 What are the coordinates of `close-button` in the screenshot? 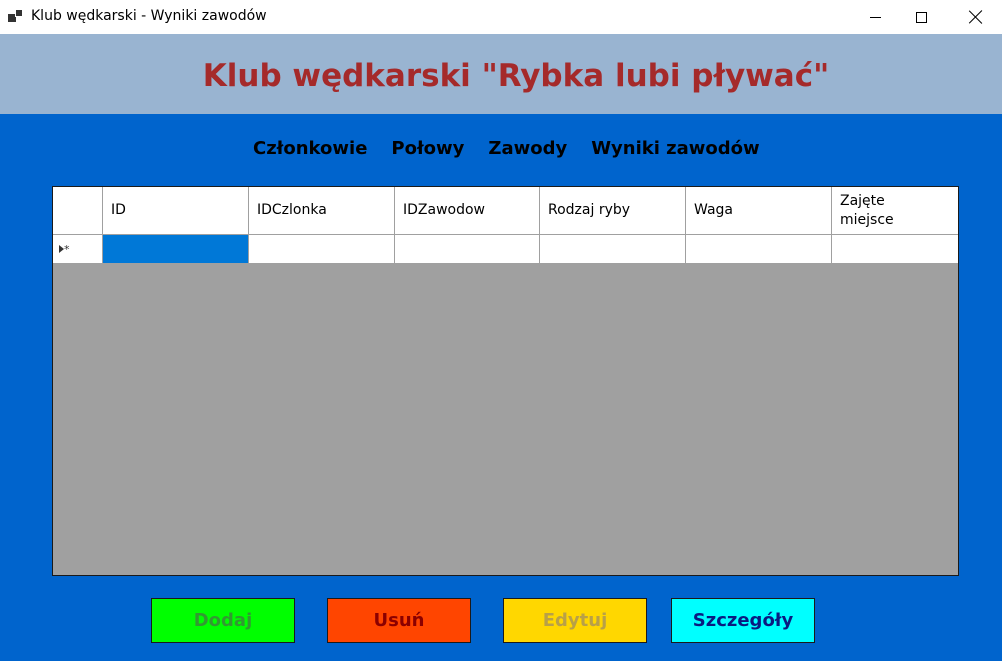 It's located at (976, 17).